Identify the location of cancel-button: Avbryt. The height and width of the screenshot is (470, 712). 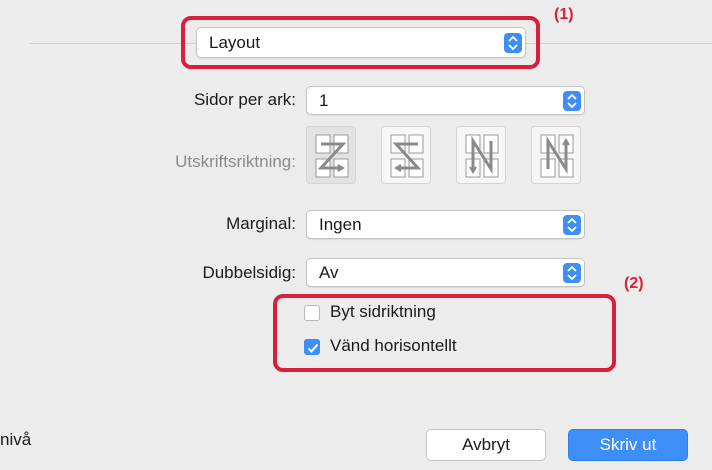
(486, 445).